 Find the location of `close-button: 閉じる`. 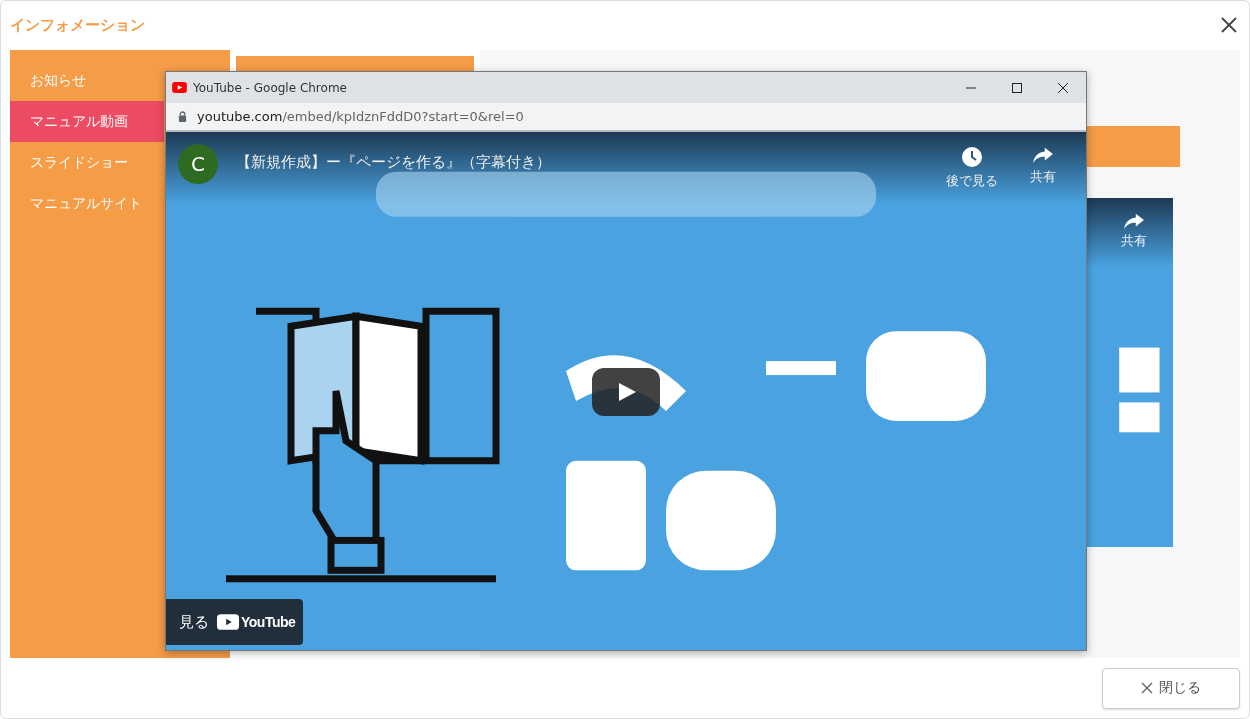

close-button: 閉じる is located at coordinates (1171, 688).